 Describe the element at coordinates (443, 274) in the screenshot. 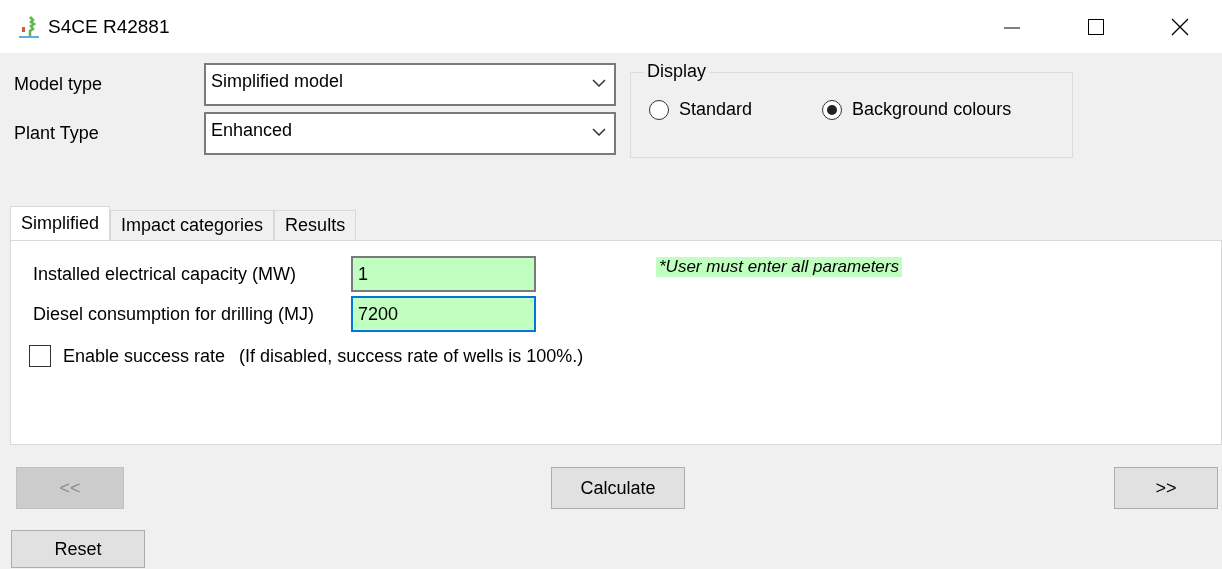

I see `input-field: 1` at that location.